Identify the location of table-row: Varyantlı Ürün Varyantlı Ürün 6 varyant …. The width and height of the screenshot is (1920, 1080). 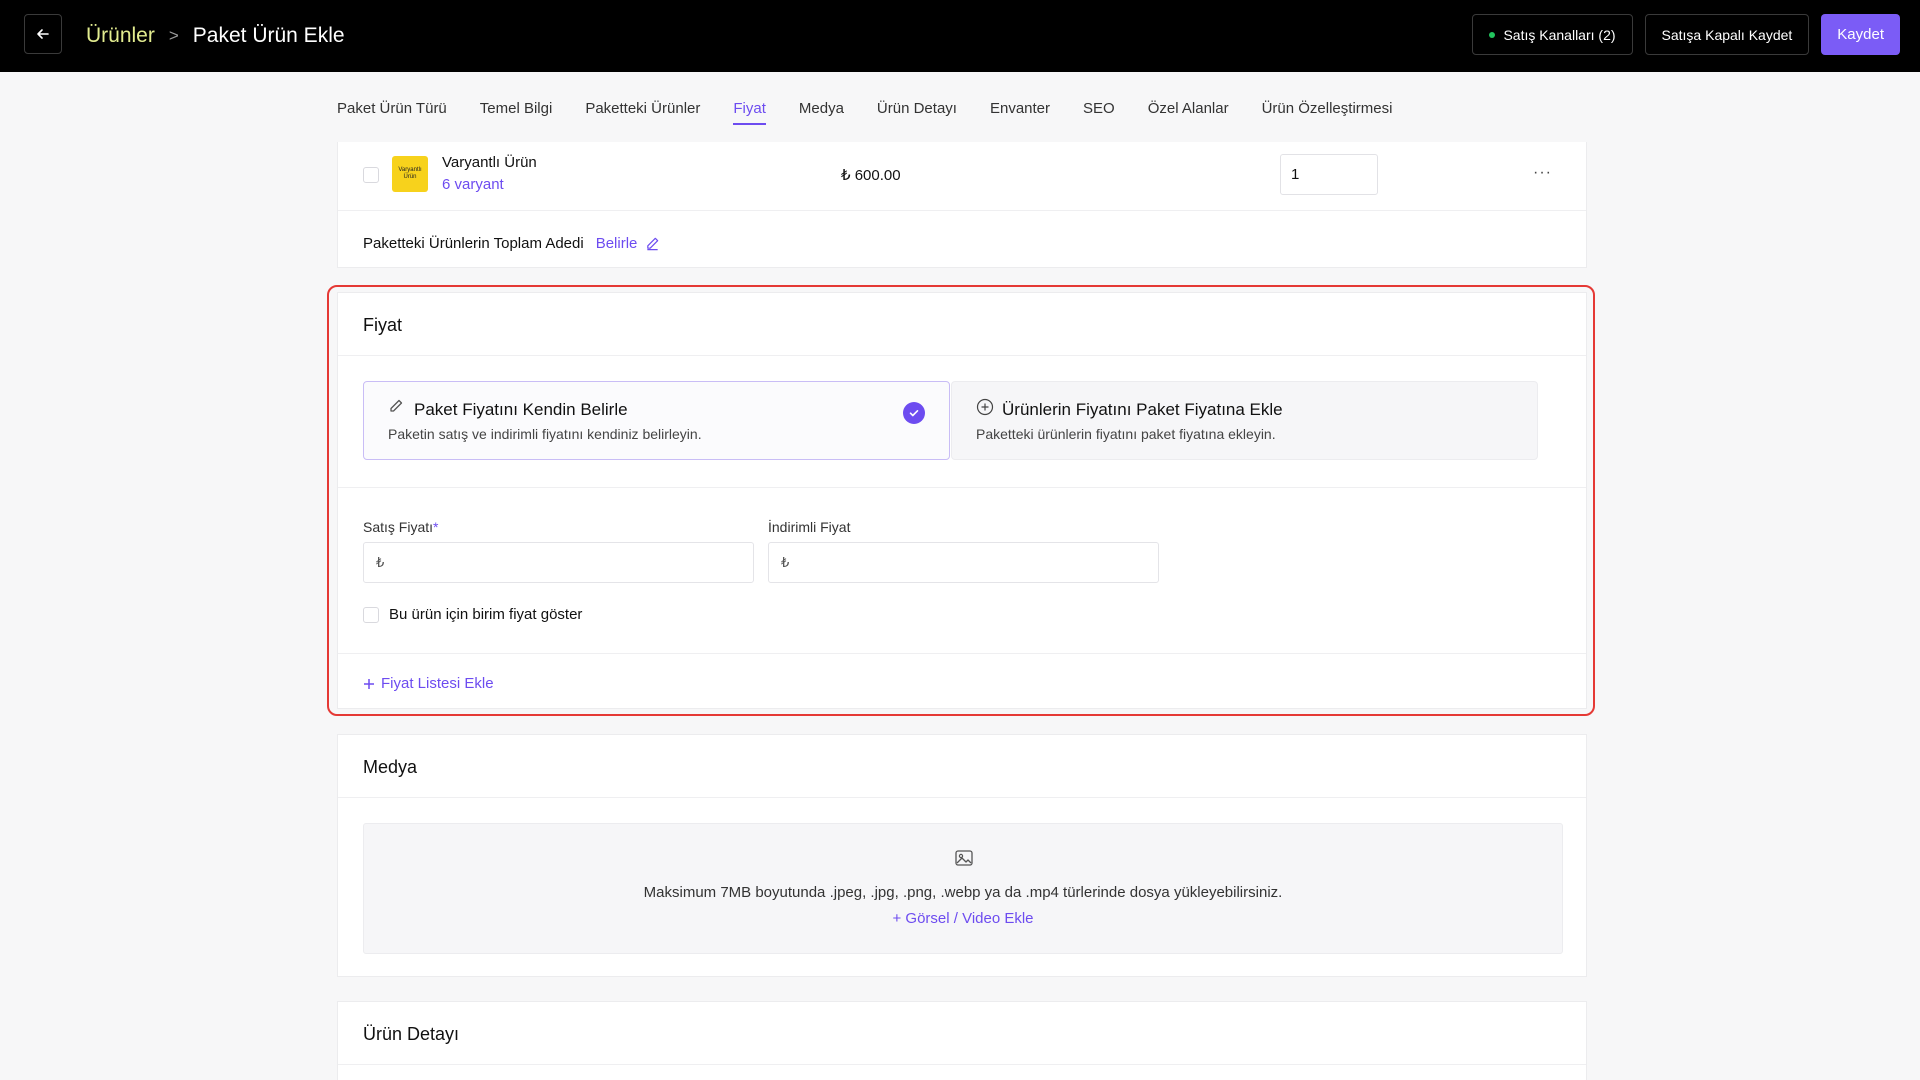
(962, 176).